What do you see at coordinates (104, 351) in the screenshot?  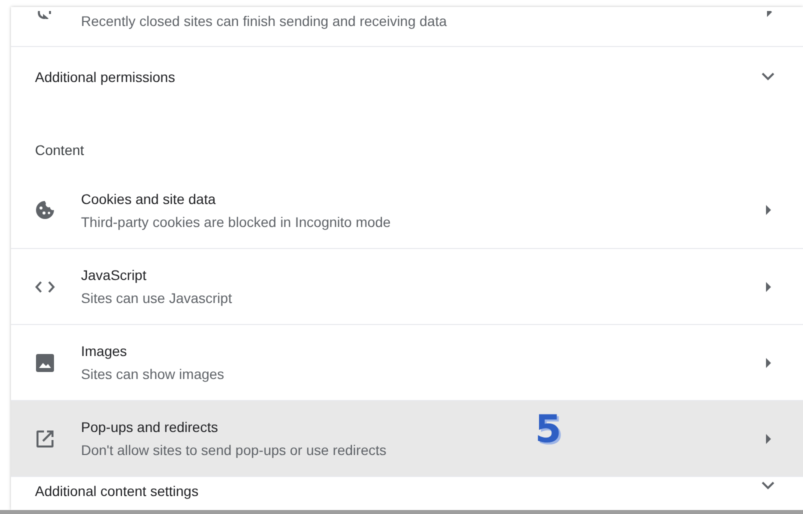 I see `setting-title: Images` at bounding box center [104, 351].